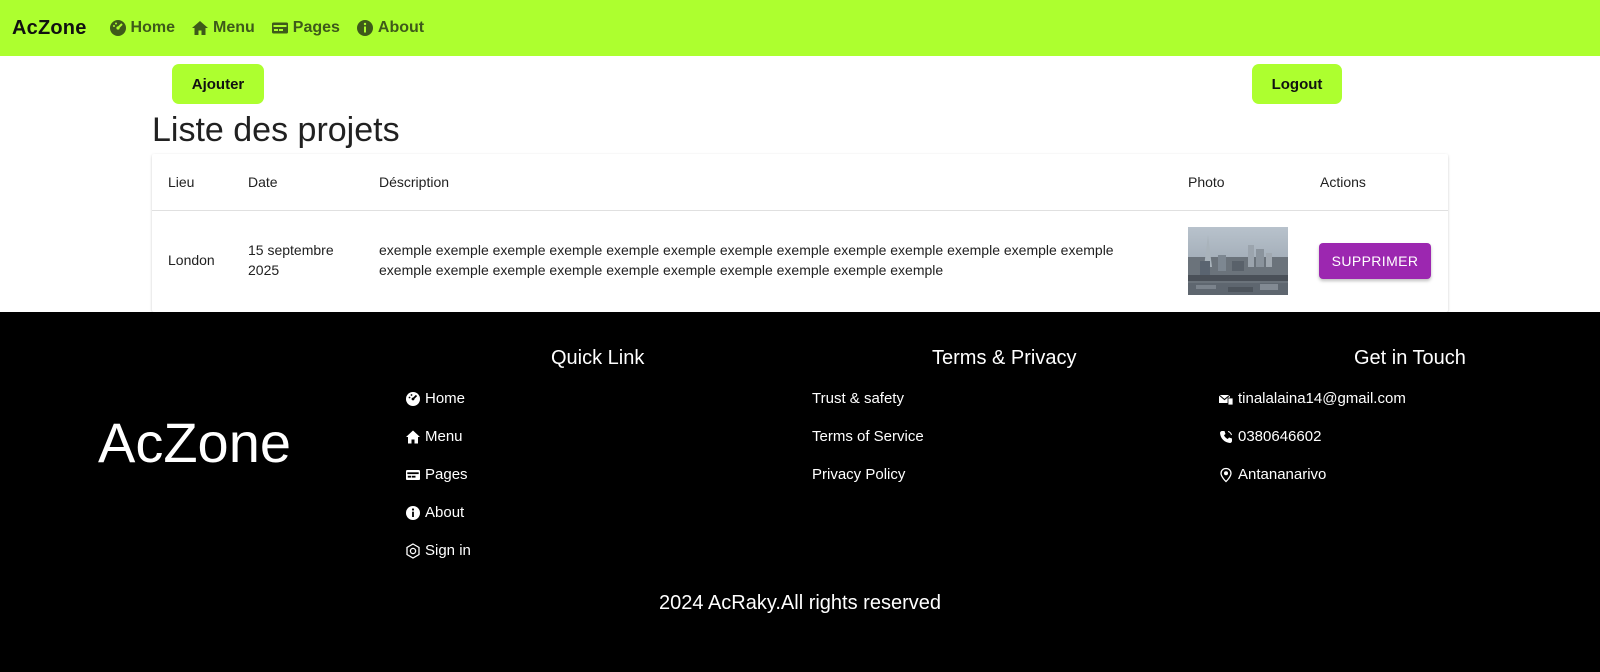  Describe the element at coordinates (868, 436) in the screenshot. I see `footer-link-terms-of-service: Terms of Service` at that location.